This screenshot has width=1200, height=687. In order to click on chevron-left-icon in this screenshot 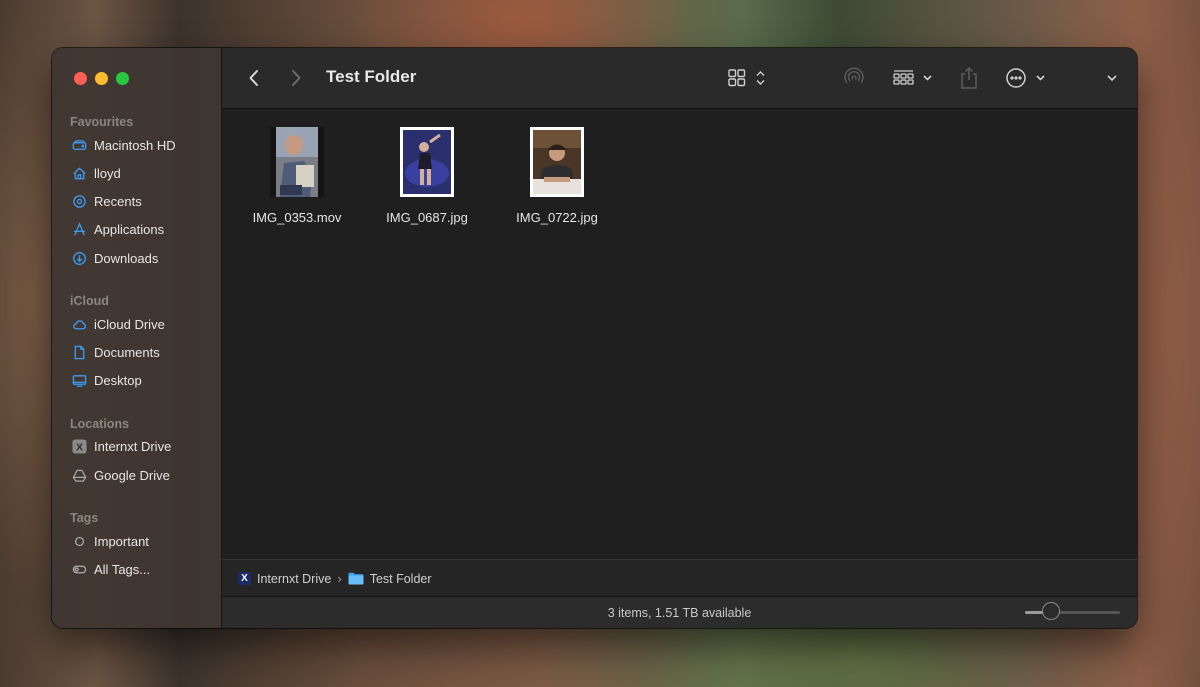, I will do `click(254, 78)`.